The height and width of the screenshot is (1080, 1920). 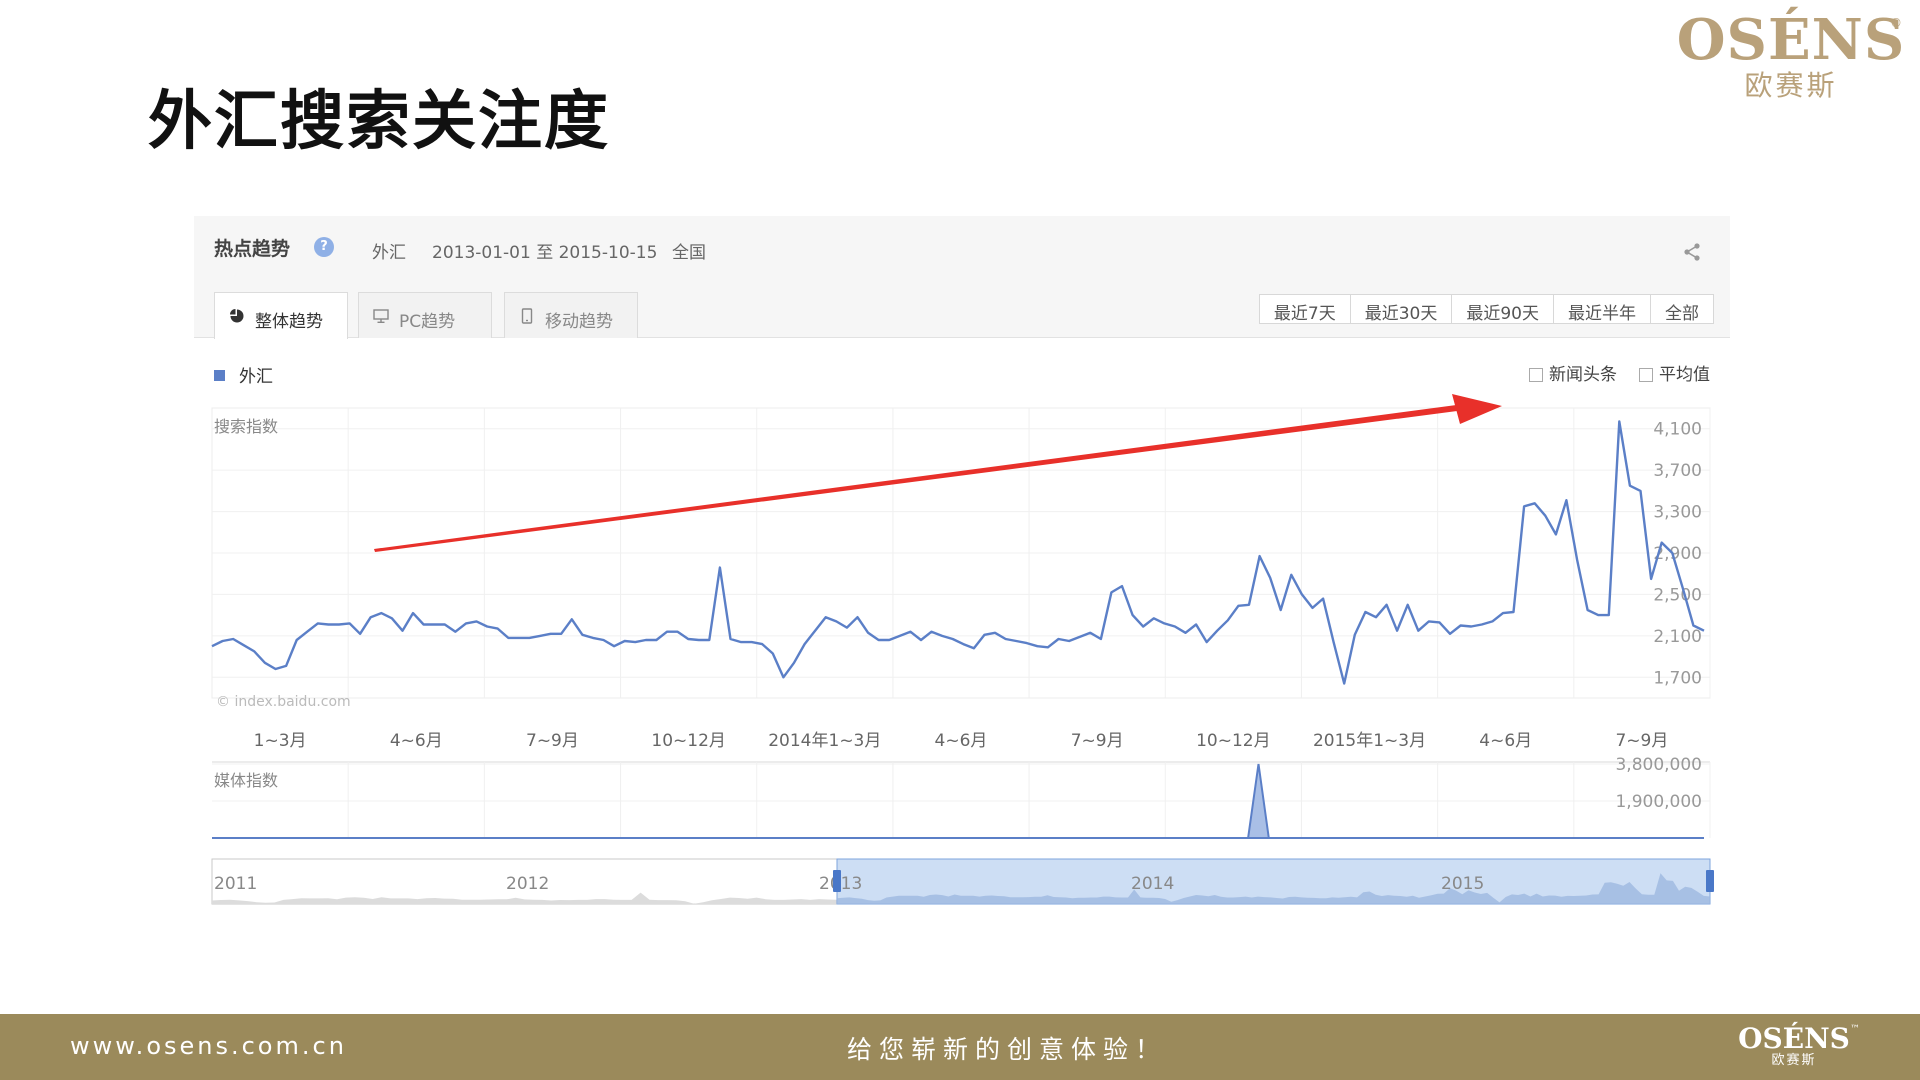 I want to click on range-half-year-button: 最近半年, so click(x=1602, y=309).